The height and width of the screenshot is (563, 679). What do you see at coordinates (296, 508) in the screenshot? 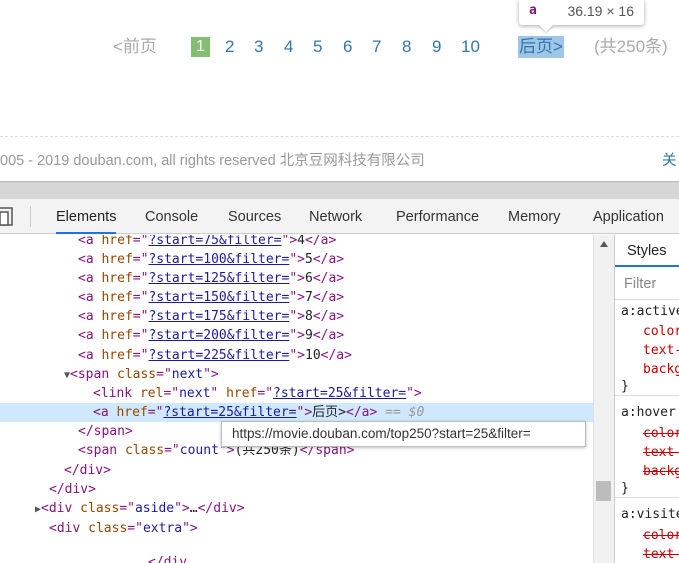
I see `dom-line: ▶<div class="aside">…</div>` at bounding box center [296, 508].